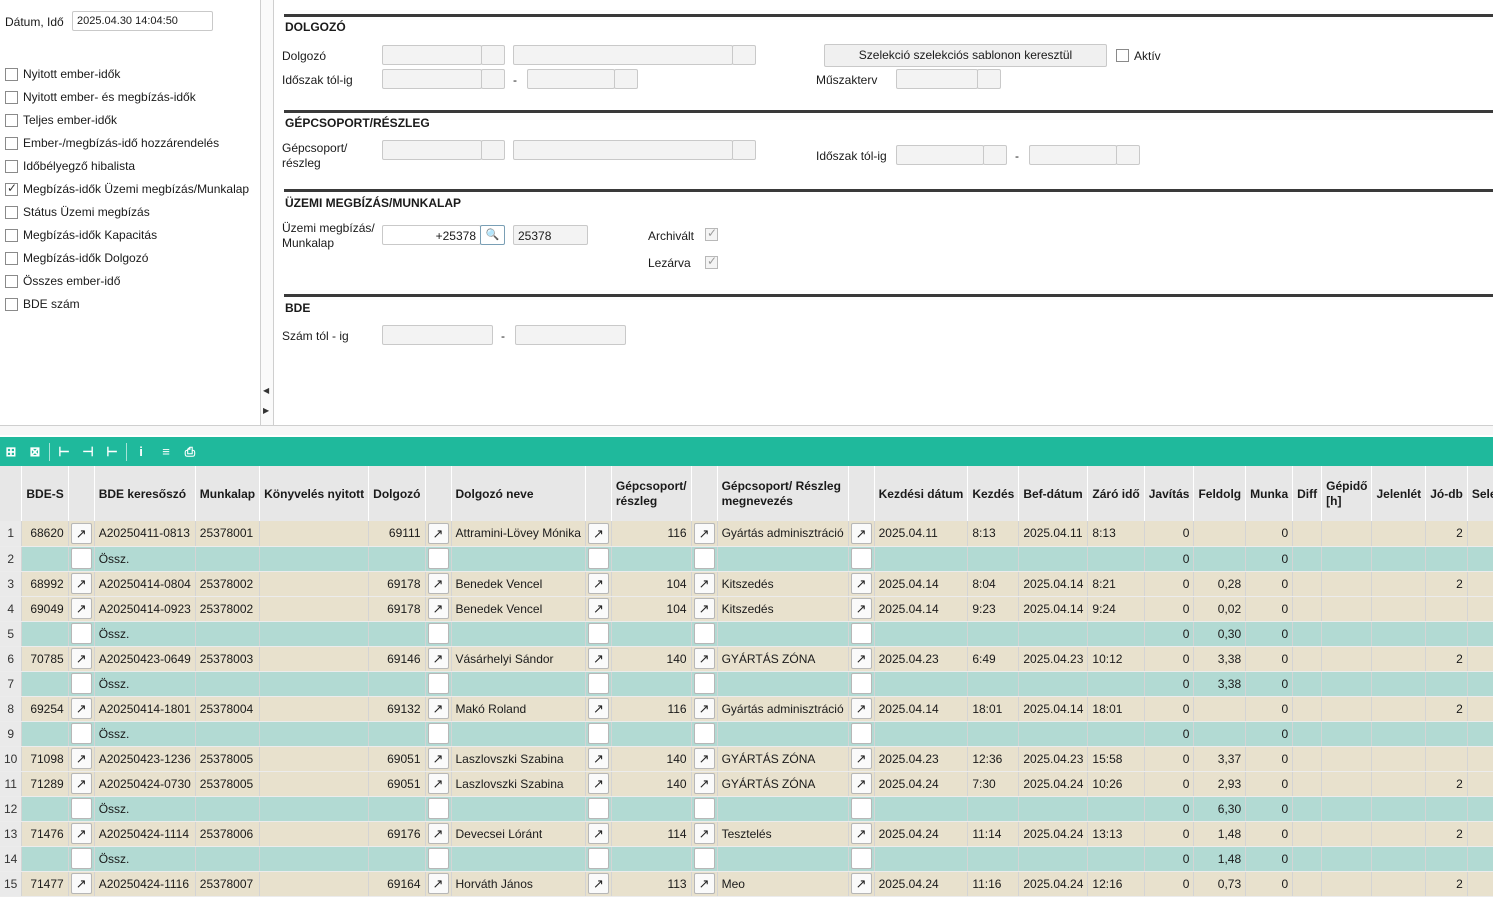 The height and width of the screenshot is (899, 1493). Describe the element at coordinates (141, 452) in the screenshot. I see `info-icon: i` at that location.